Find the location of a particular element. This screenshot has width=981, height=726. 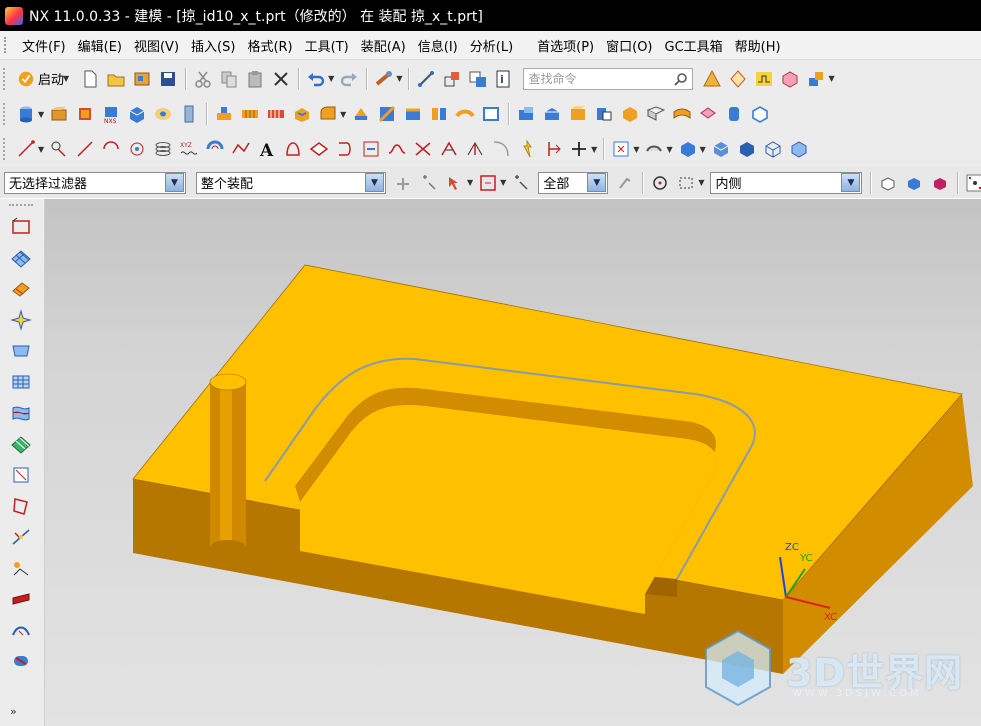

start-button: 启动 ▼ is located at coordinates (44, 79).